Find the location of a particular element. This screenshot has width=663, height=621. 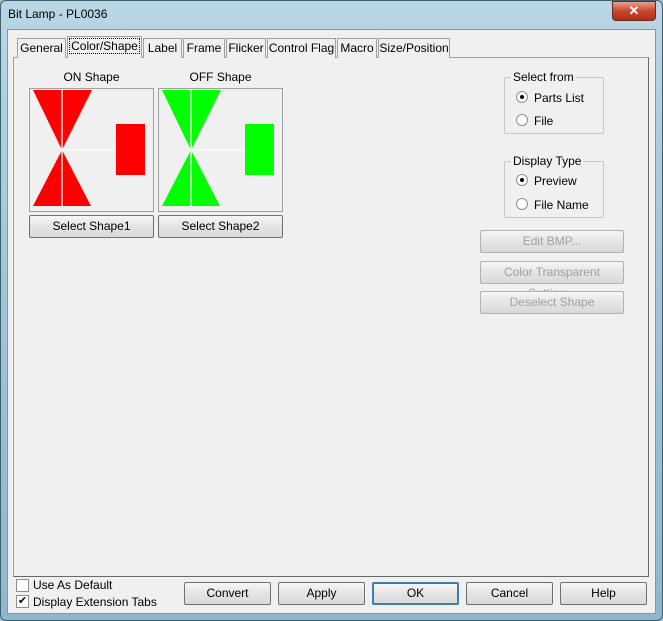

select-shape2-button: Select Shape2 is located at coordinates (220, 226).